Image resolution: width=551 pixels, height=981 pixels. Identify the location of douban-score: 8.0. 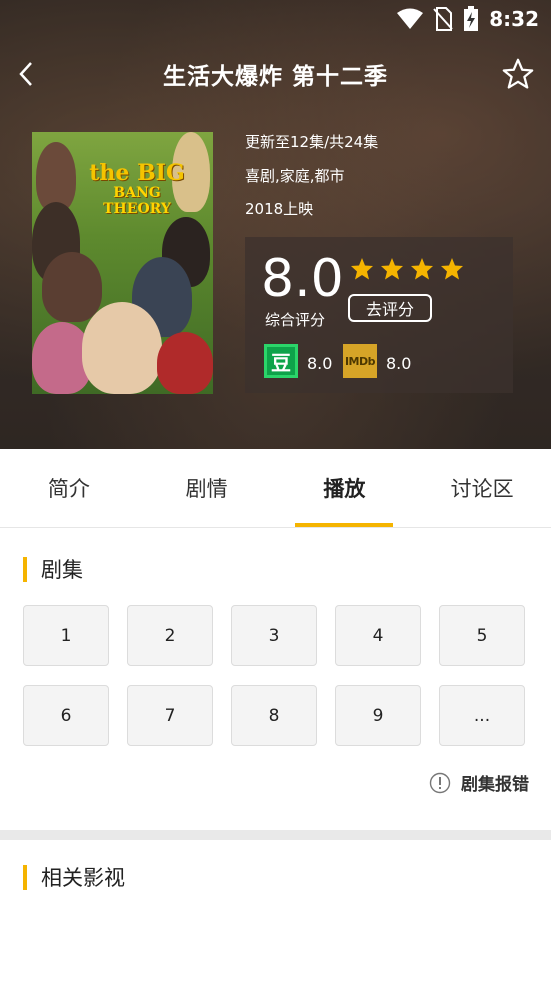
(320, 363).